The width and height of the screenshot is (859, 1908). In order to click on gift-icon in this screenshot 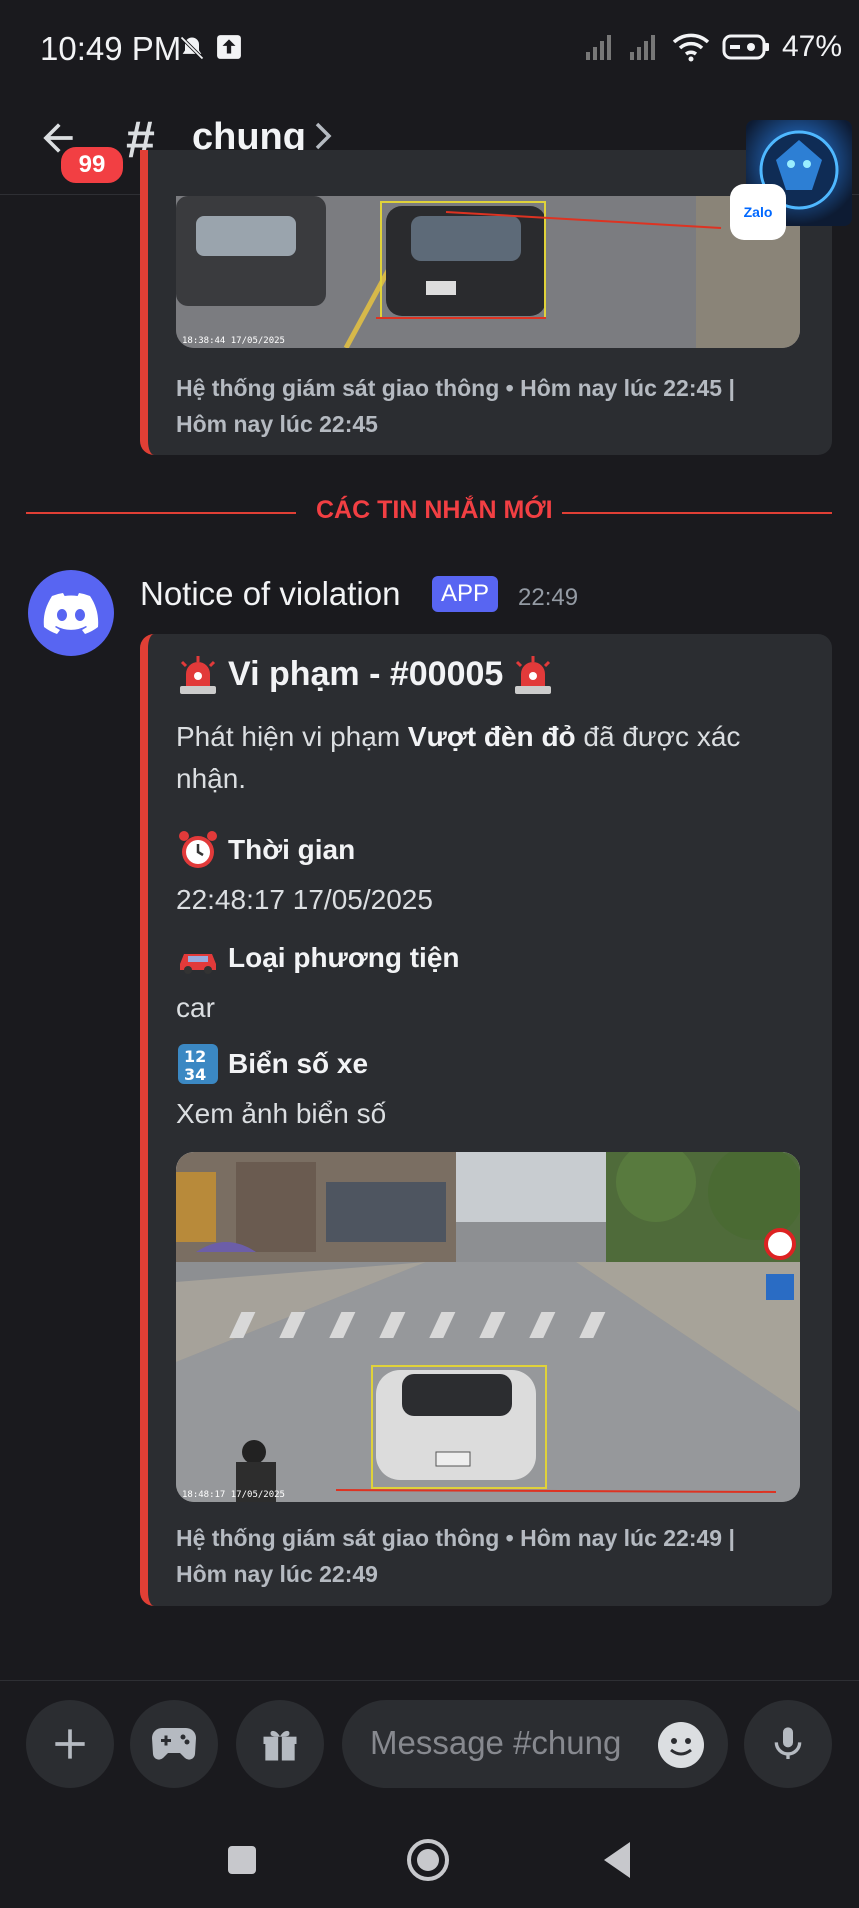, I will do `click(280, 1745)`.